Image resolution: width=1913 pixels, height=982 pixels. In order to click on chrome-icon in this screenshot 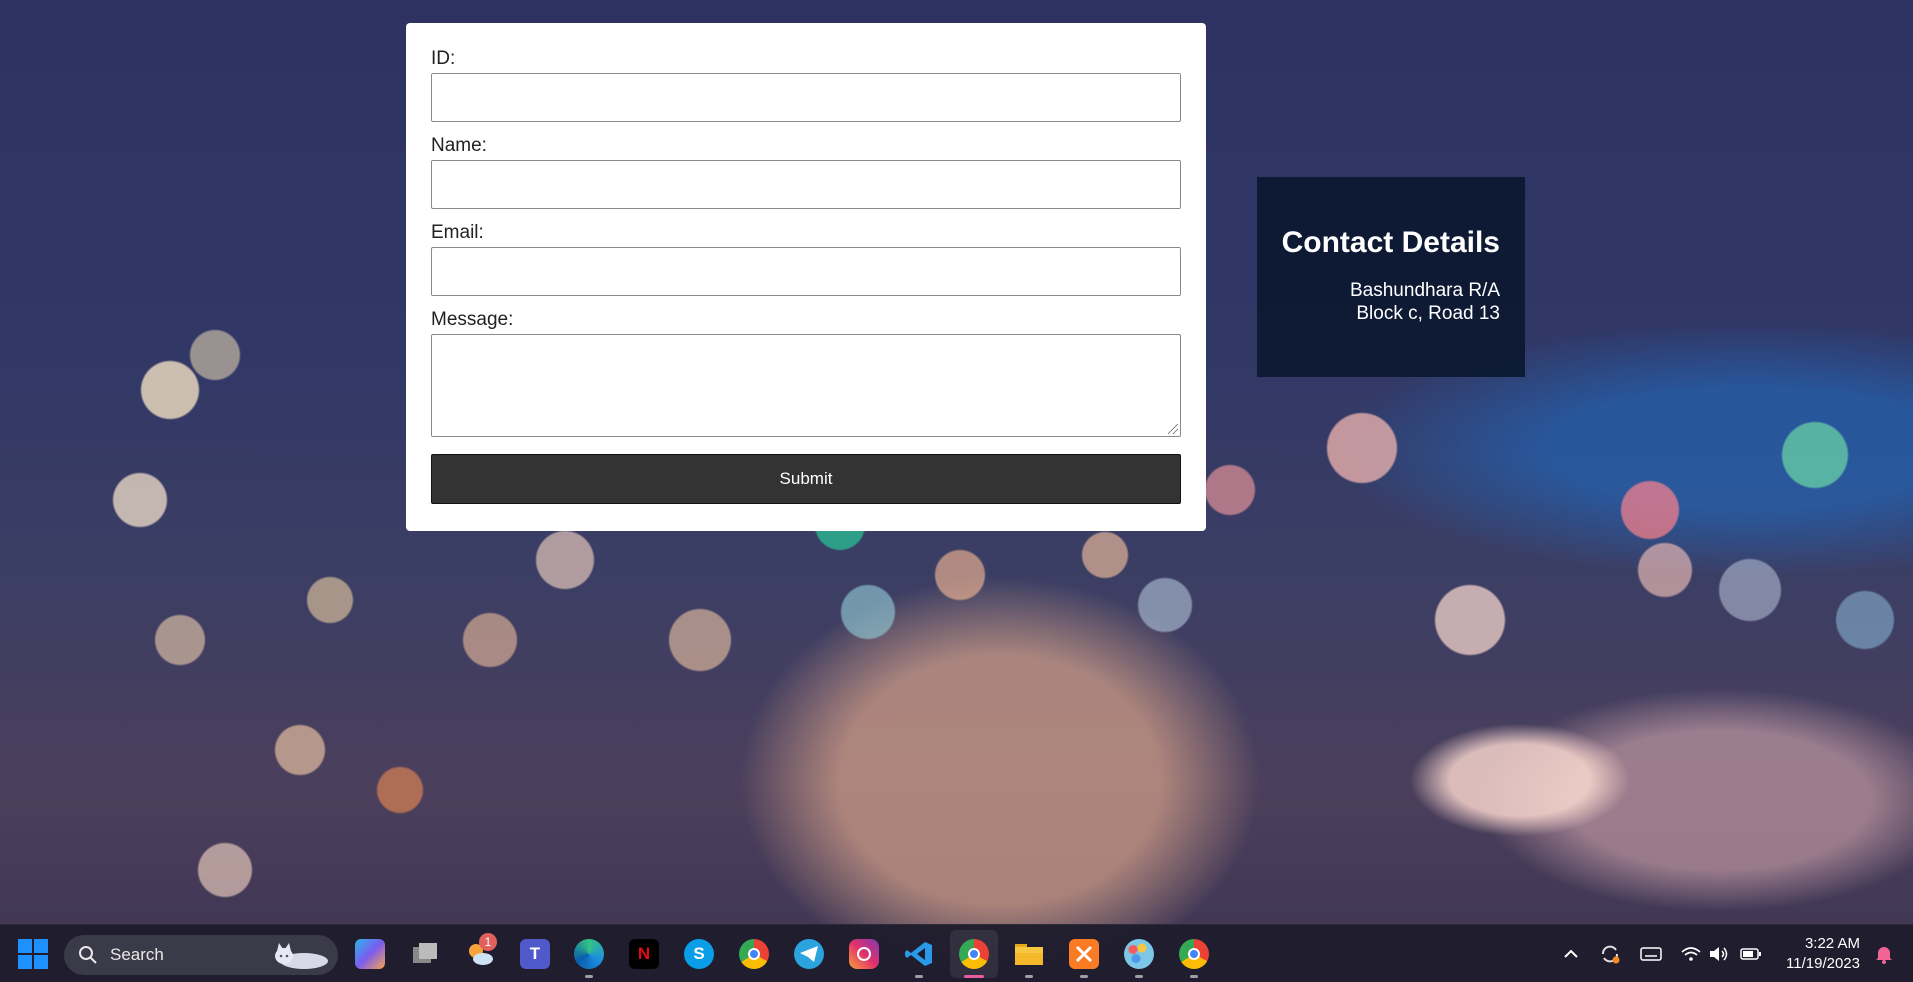, I will do `click(754, 954)`.